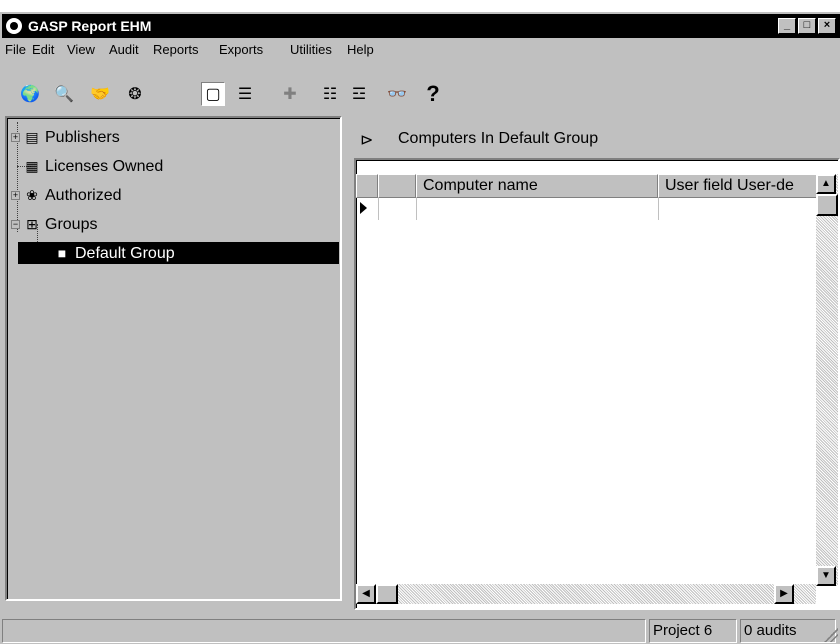 This screenshot has height=644, width=840. I want to click on pane-title: Computers In Default Group, so click(498, 138).